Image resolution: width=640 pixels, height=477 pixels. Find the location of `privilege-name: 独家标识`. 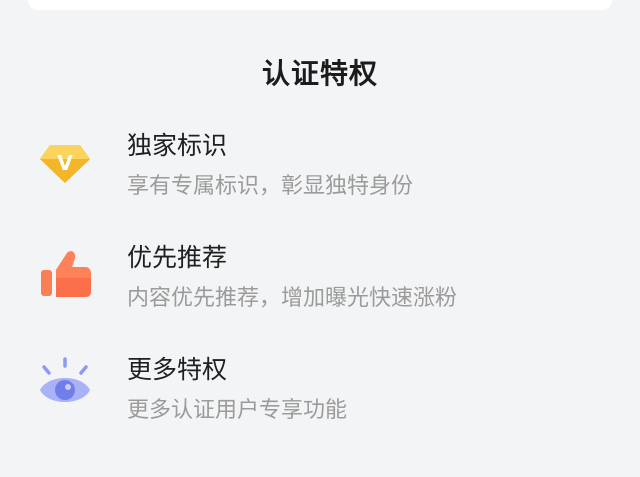

privilege-name: 独家标识 is located at coordinates (177, 145).